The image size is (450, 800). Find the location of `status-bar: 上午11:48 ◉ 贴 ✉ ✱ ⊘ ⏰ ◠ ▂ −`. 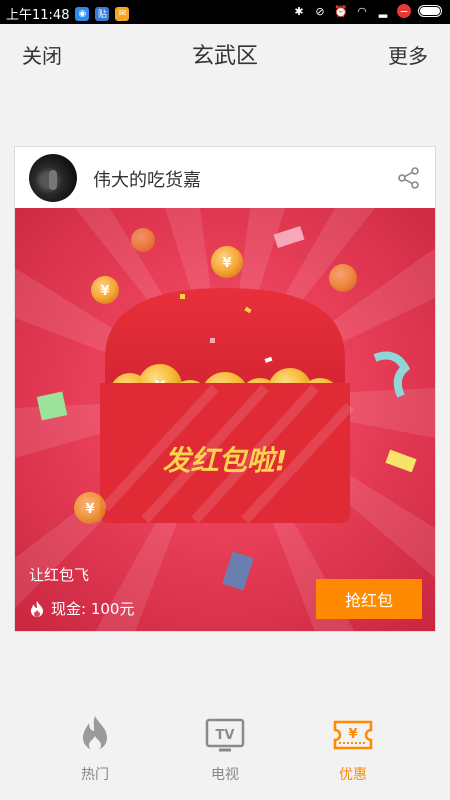

status-bar: 上午11:48 ◉ 贴 ✉ ✱ ⊘ ⏰ ◠ ▂ − is located at coordinates (225, 12).